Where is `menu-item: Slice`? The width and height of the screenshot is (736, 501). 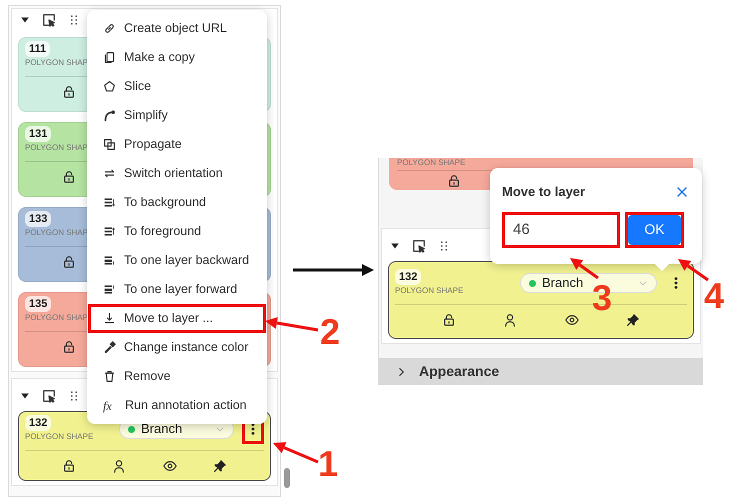
menu-item: Slice is located at coordinates (177, 86).